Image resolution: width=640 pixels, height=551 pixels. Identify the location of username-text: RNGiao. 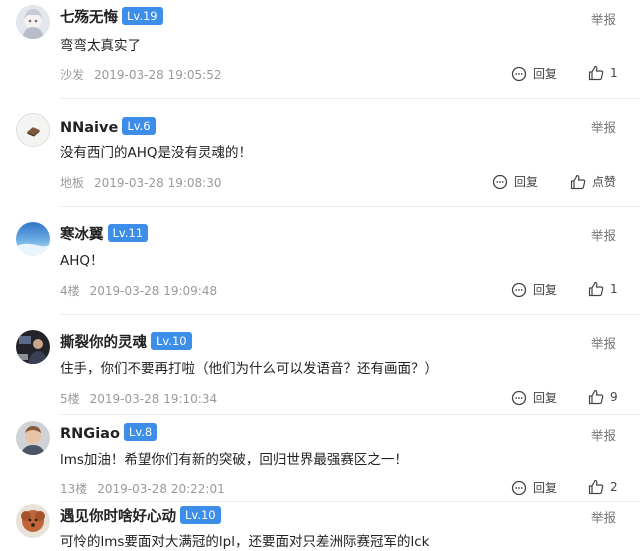
(90, 434).